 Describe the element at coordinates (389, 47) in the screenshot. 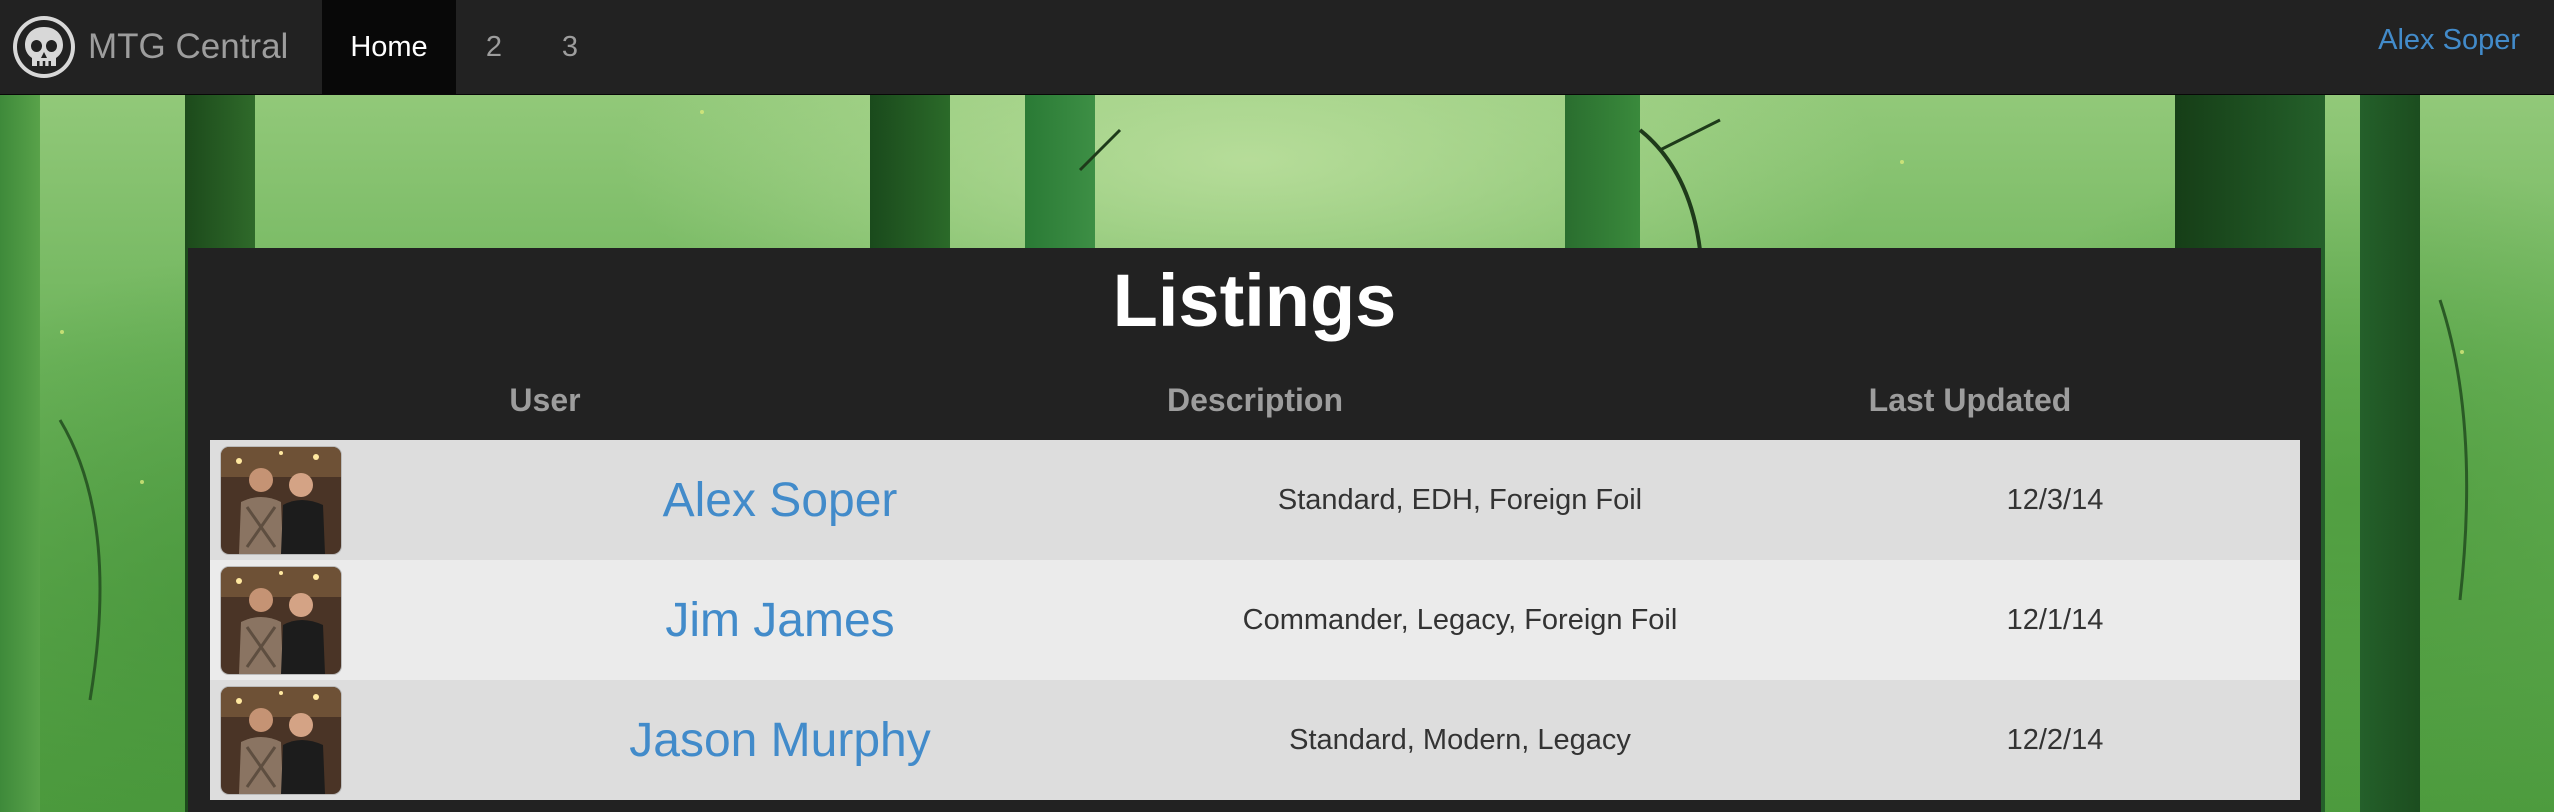

I see `nav-home: Home` at that location.